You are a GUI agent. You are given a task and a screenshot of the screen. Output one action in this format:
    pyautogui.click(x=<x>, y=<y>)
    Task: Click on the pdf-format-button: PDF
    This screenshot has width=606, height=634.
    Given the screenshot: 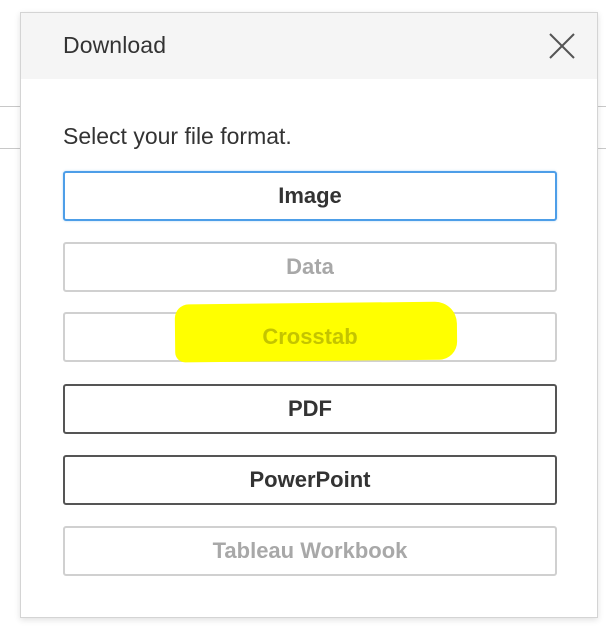 What is the action you would take?
    pyautogui.click(x=310, y=409)
    